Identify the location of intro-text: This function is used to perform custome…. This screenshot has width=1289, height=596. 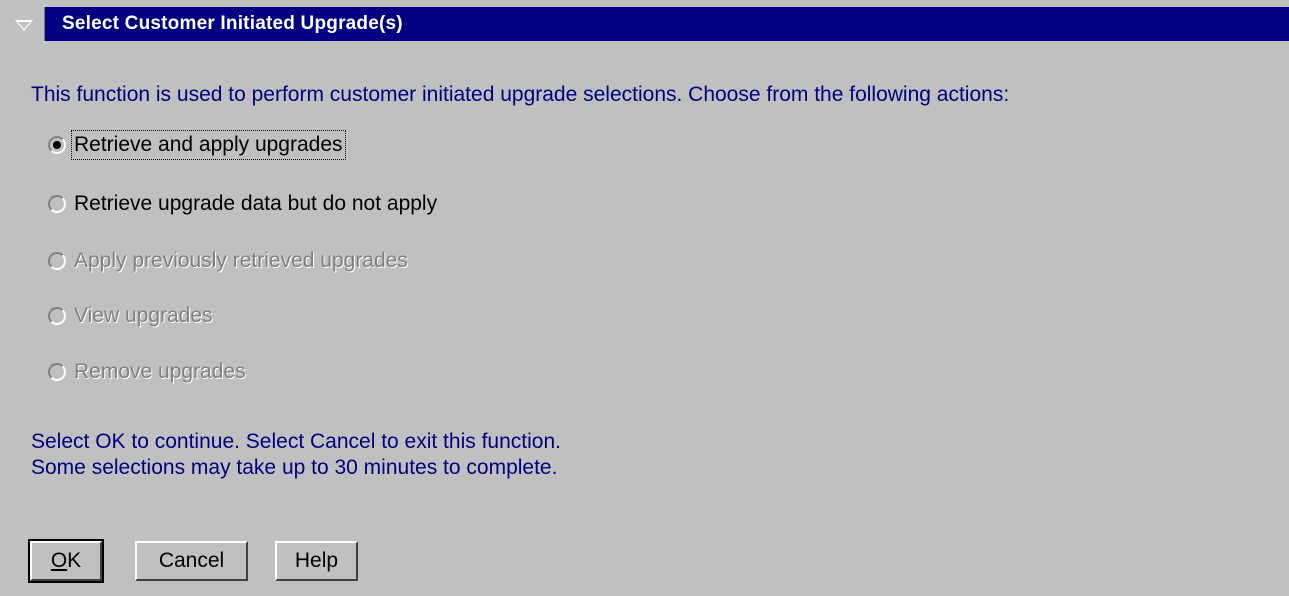
(520, 94).